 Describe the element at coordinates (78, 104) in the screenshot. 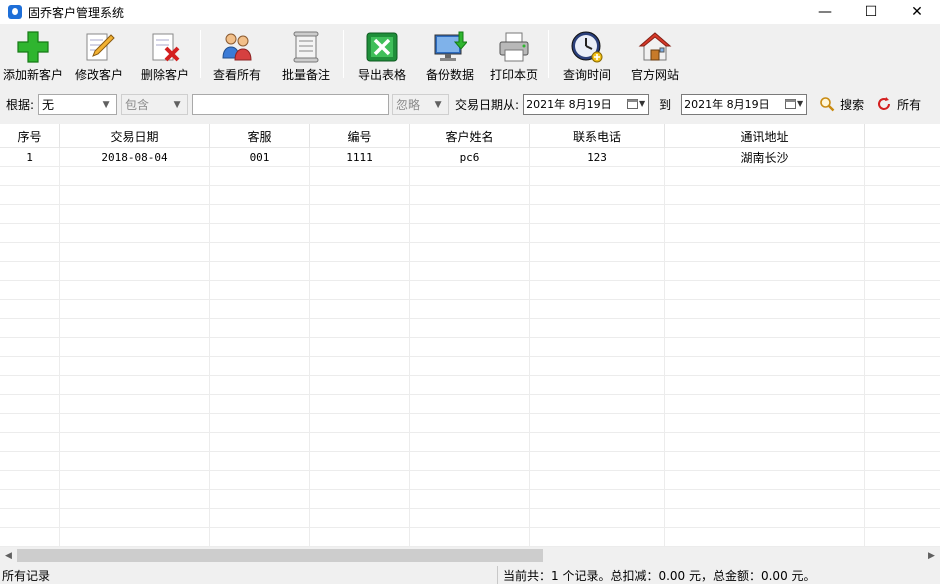

I see `basis-select: 无 ▼` at that location.